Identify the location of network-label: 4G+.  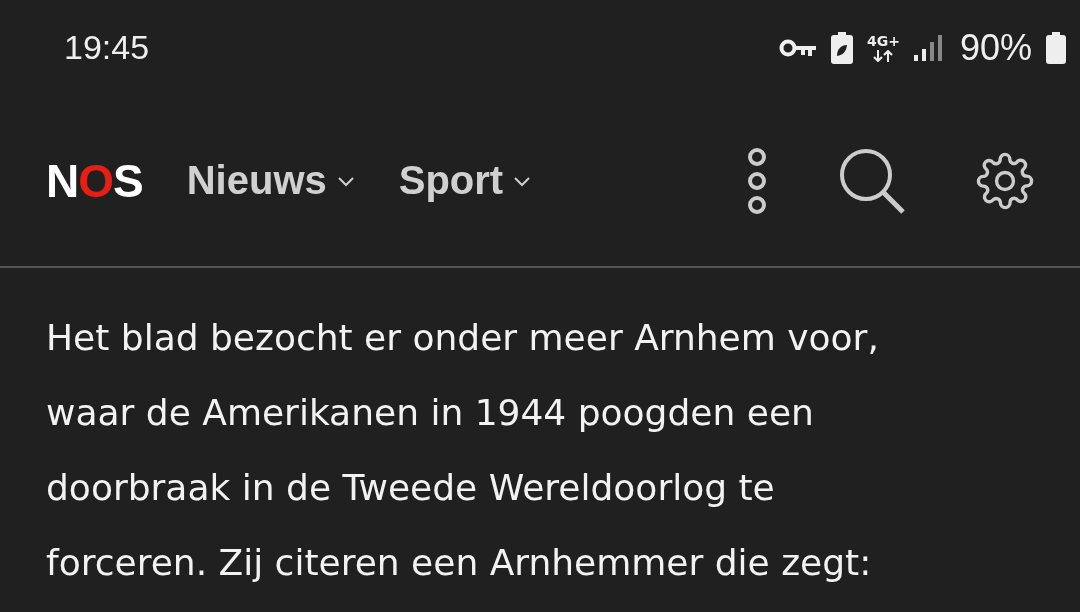
(883, 40).